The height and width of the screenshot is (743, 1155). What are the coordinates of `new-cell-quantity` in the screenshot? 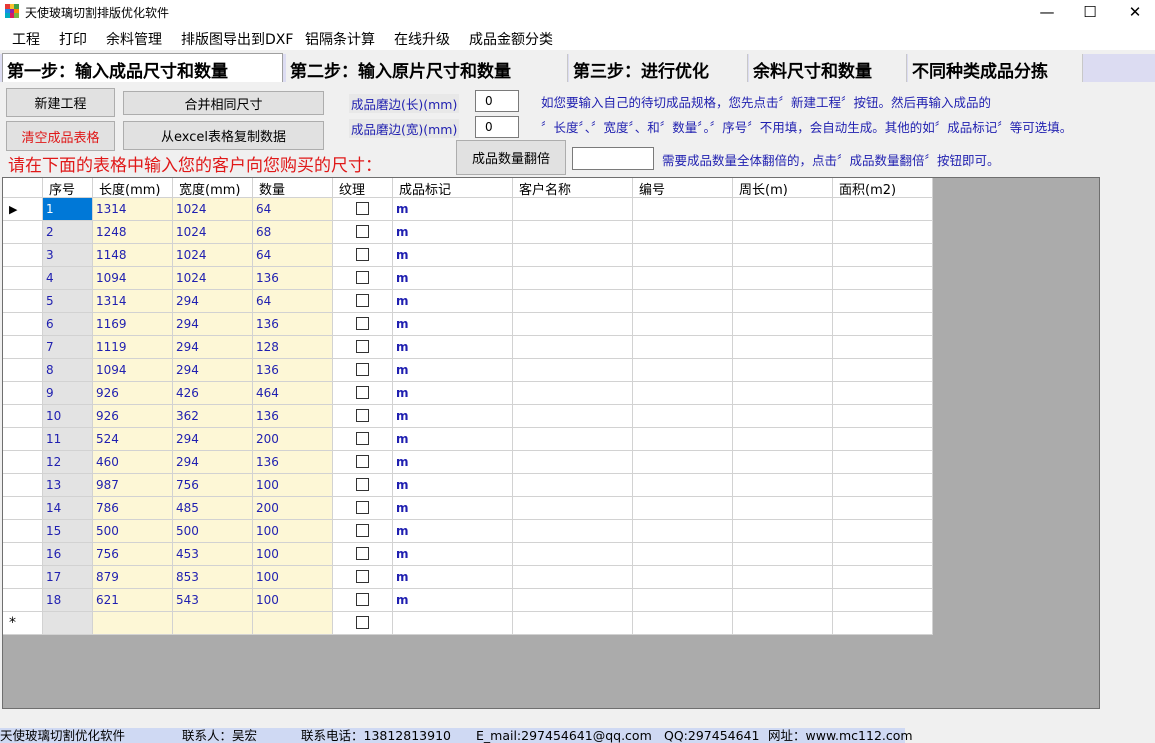 It's located at (293, 623).